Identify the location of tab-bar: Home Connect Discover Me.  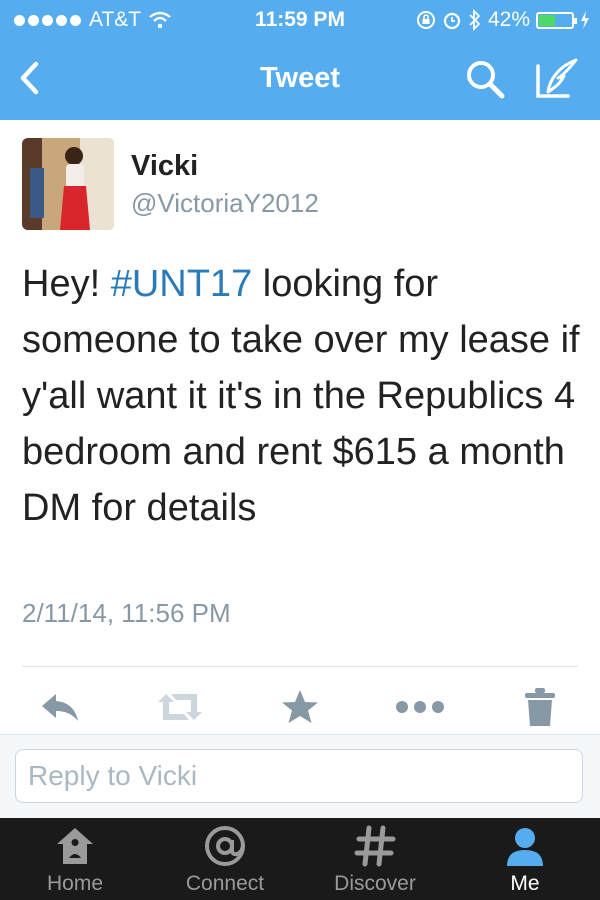
(300, 859).